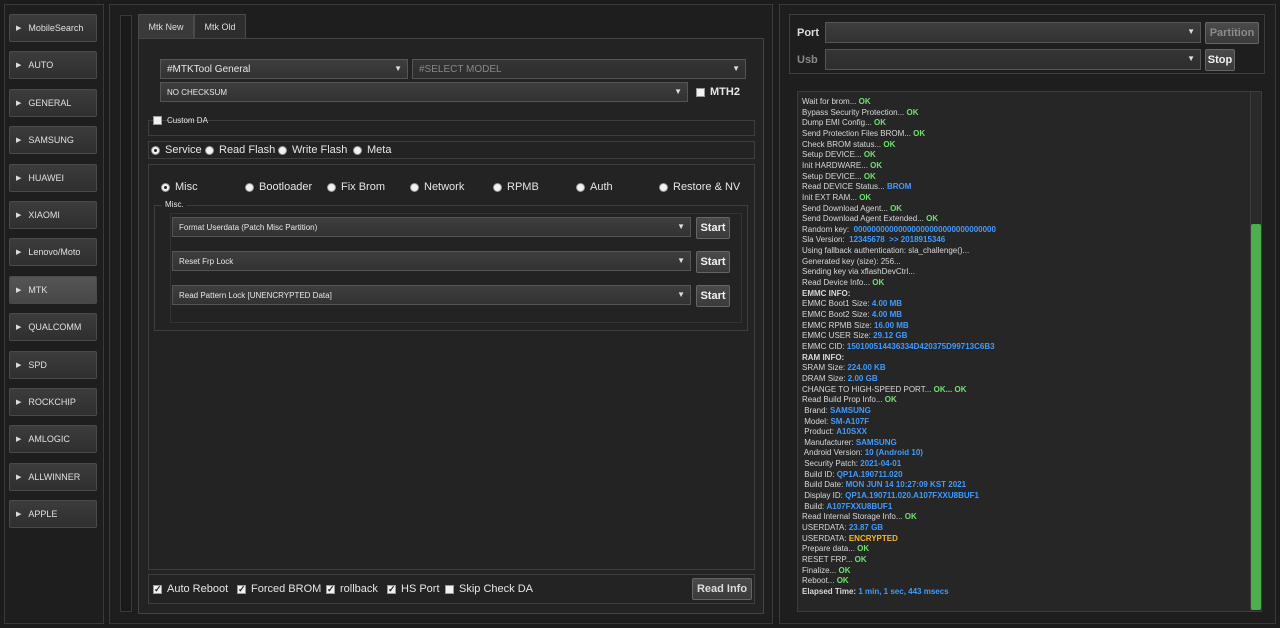 The height and width of the screenshot is (628, 1280). Describe the element at coordinates (165, 187) in the screenshot. I see `radio-icon` at that location.